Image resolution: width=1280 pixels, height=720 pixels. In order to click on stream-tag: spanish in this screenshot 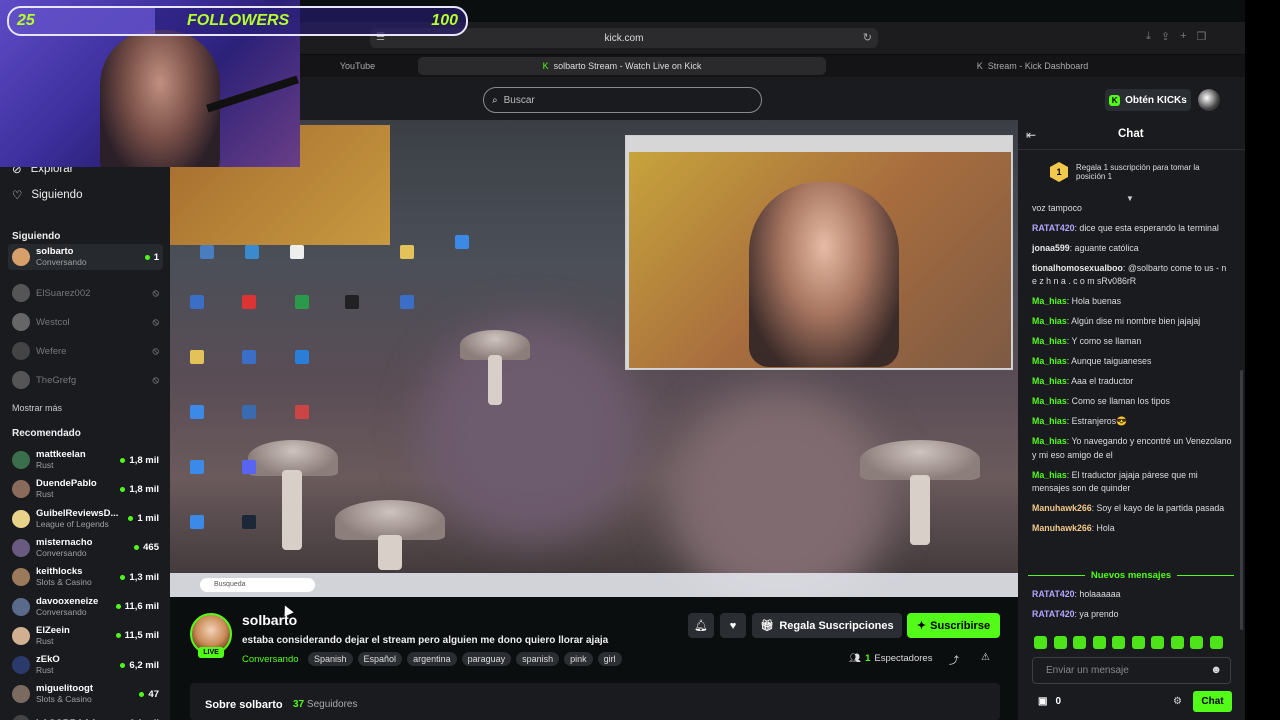, I will do `click(538, 659)`.